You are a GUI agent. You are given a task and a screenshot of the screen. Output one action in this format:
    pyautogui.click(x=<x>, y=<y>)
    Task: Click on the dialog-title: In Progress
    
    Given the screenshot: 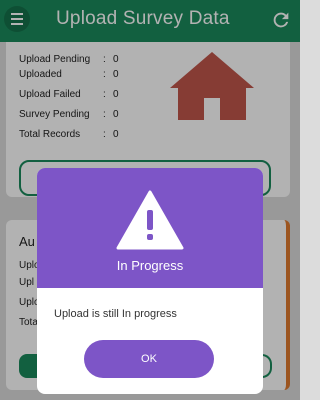 What is the action you would take?
    pyautogui.click(x=150, y=265)
    